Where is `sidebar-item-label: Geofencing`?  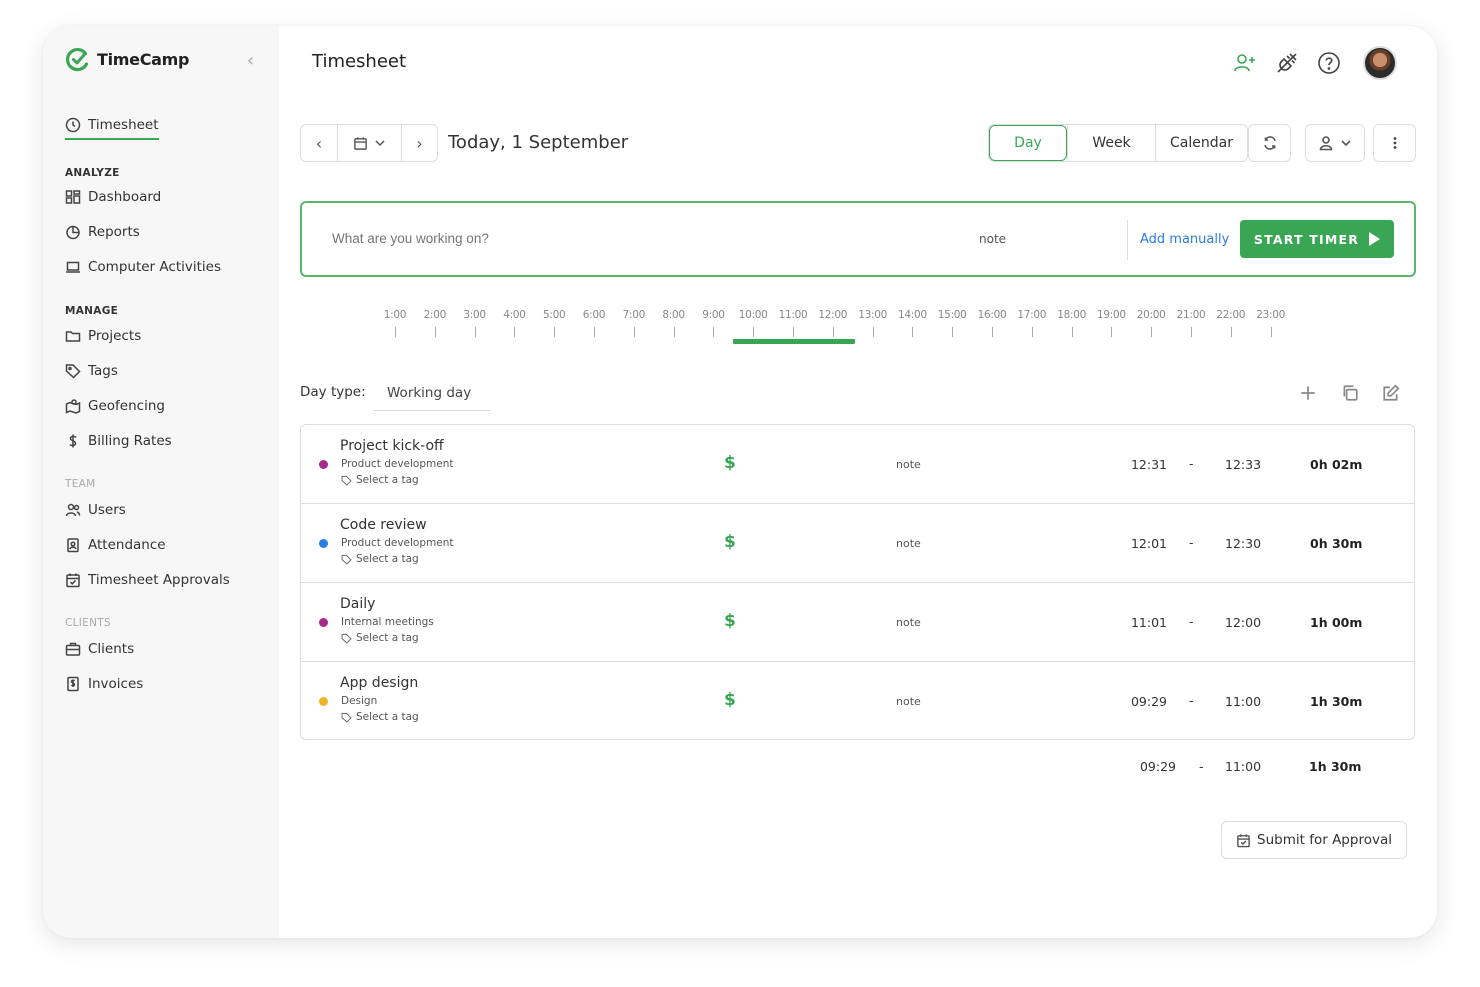 sidebar-item-label: Geofencing is located at coordinates (126, 406).